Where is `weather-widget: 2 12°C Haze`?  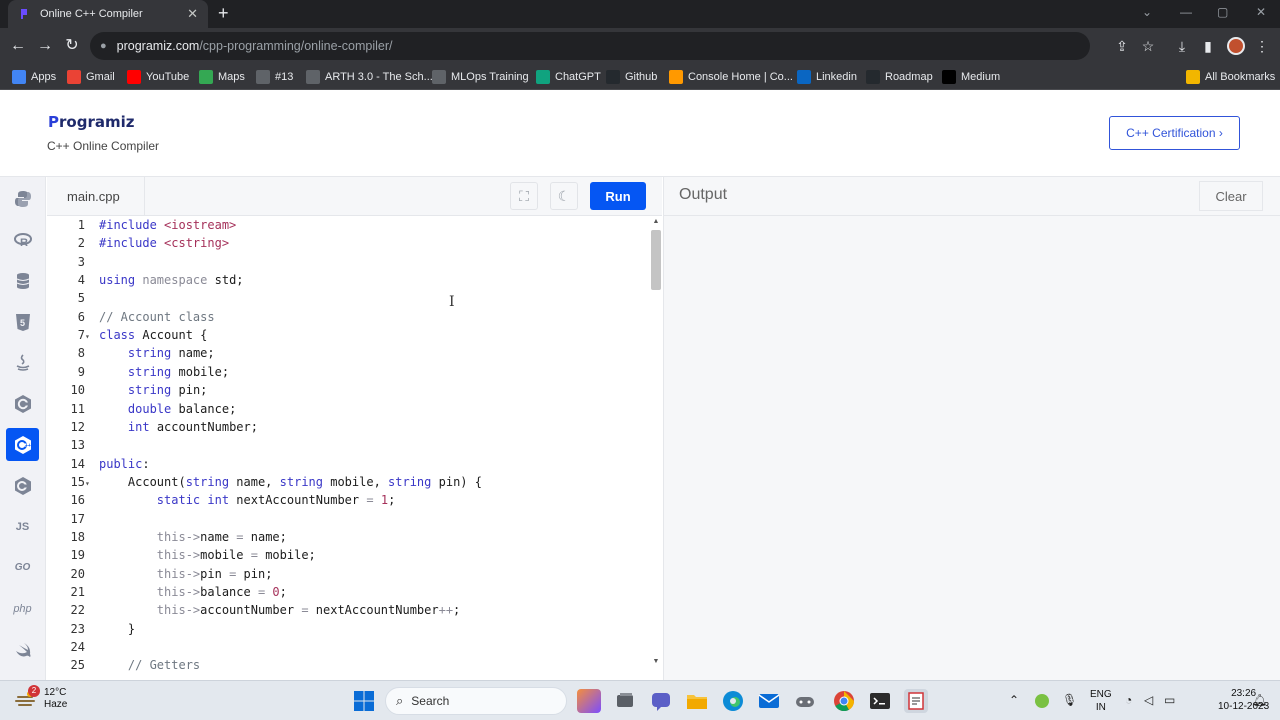
weather-widget: 2 12°C Haze is located at coordinates (40, 698).